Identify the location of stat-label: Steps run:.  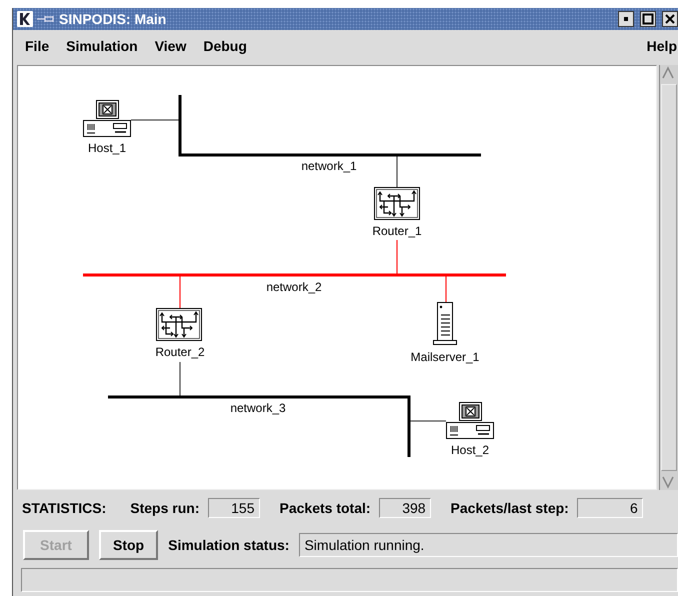
(165, 508).